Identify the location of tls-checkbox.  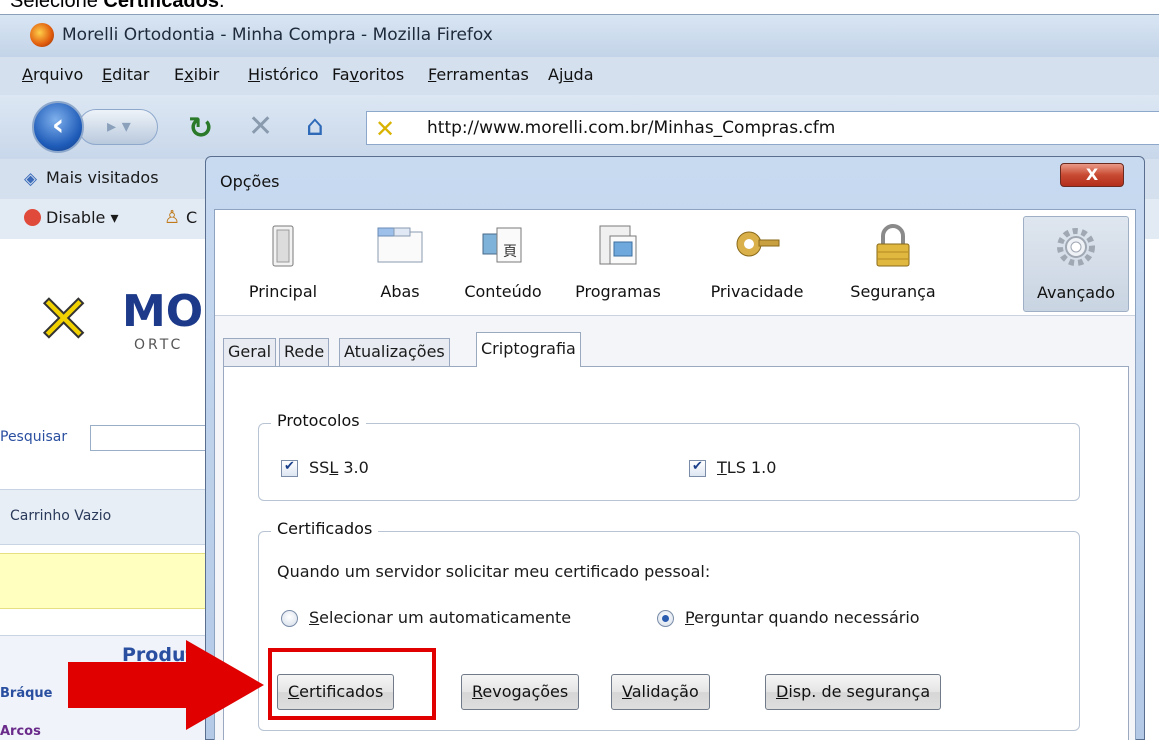
(697, 468).